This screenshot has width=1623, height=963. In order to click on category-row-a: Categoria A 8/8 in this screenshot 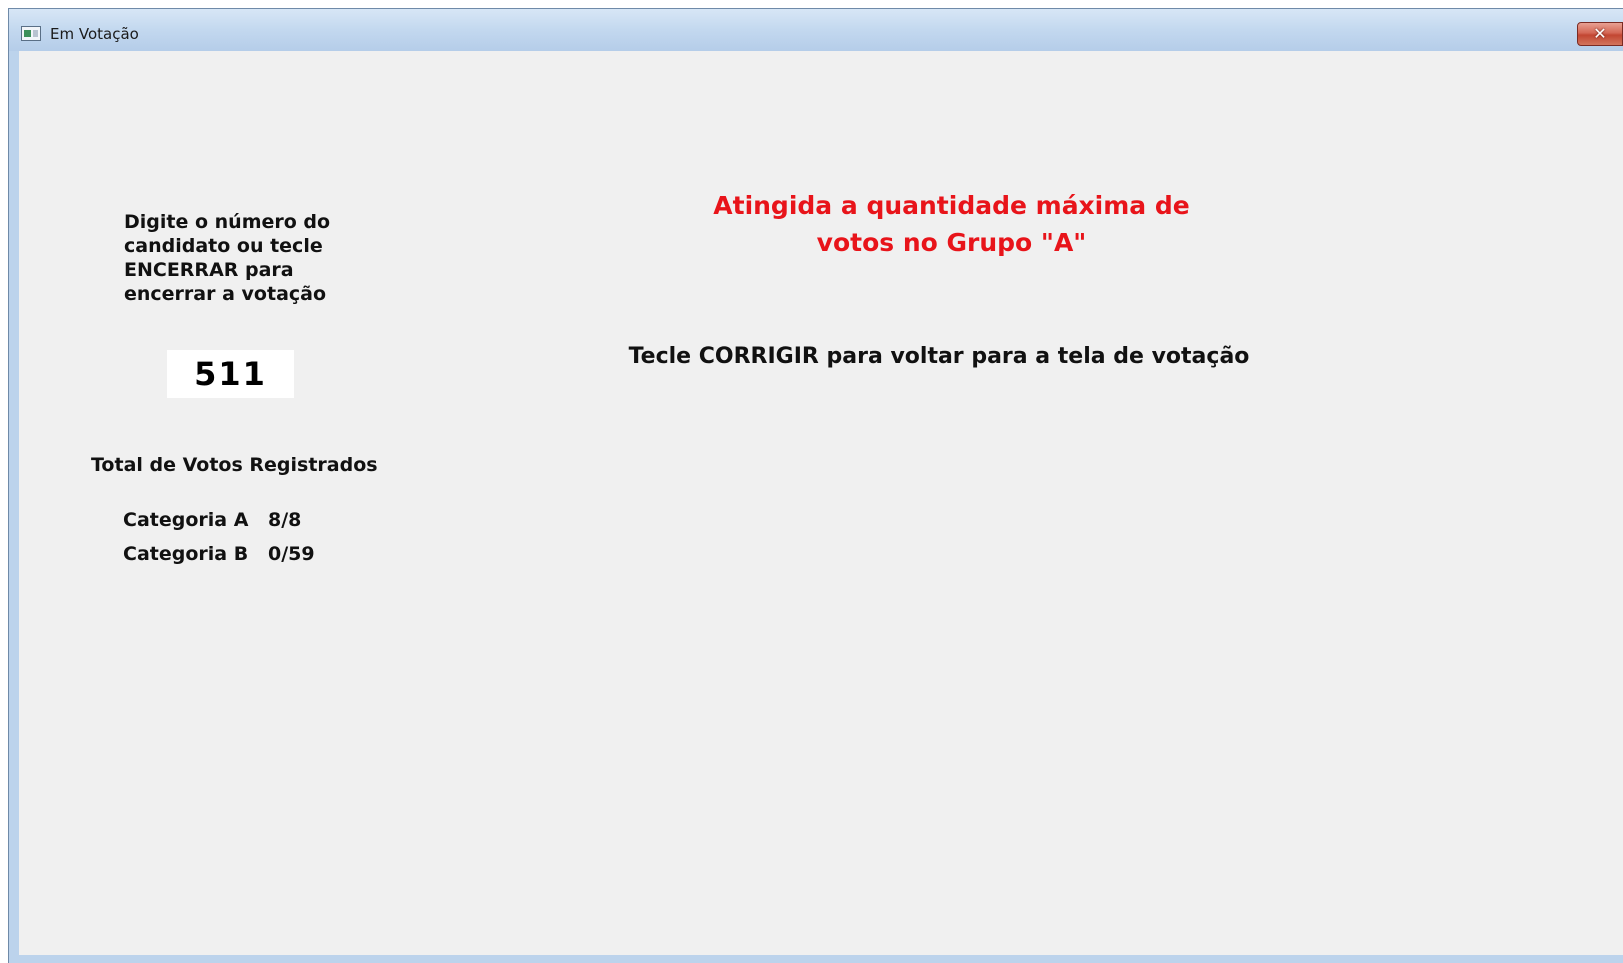, I will do `click(212, 520)`.